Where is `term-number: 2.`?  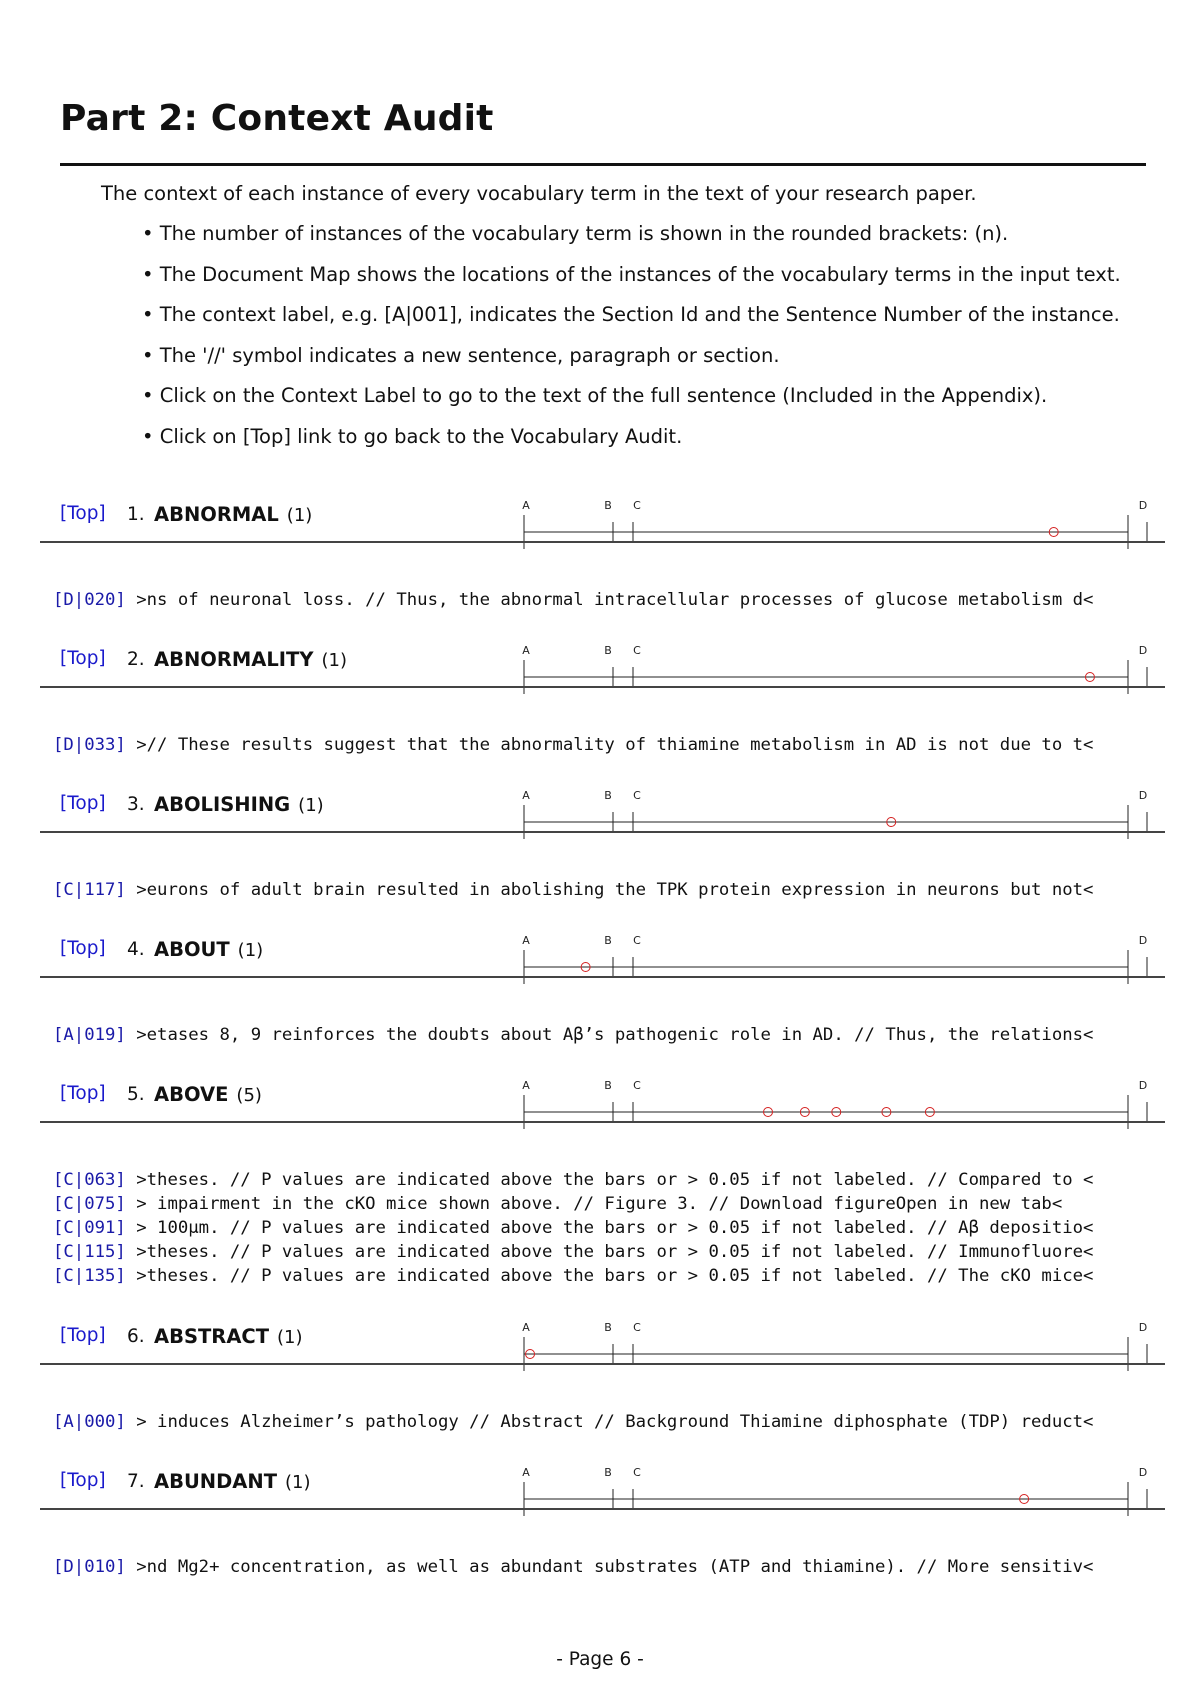
term-number: 2. is located at coordinates (136, 659).